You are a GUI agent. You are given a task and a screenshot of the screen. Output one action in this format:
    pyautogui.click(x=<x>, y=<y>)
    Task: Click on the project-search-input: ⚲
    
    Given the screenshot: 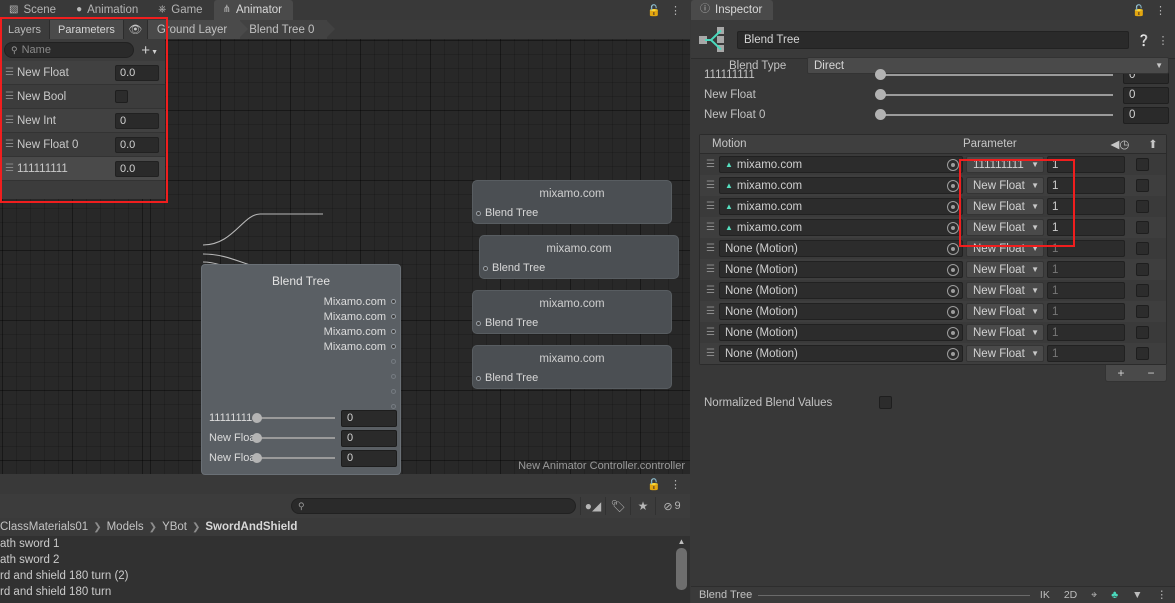 What is the action you would take?
    pyautogui.click(x=433, y=506)
    